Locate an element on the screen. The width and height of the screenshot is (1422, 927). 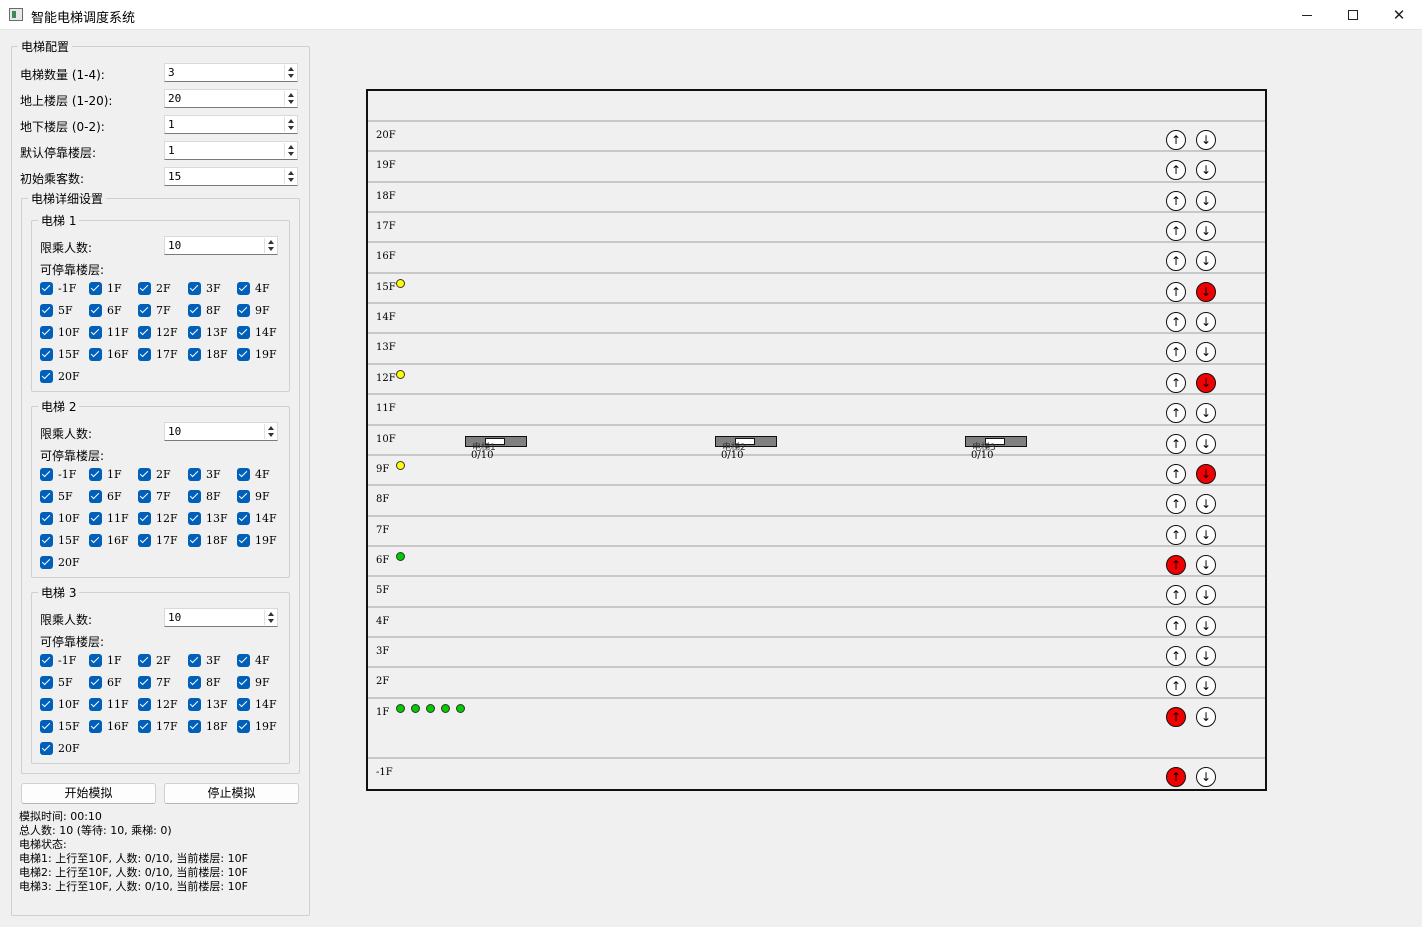
floor-checkbox: 8F is located at coordinates (204, 310).